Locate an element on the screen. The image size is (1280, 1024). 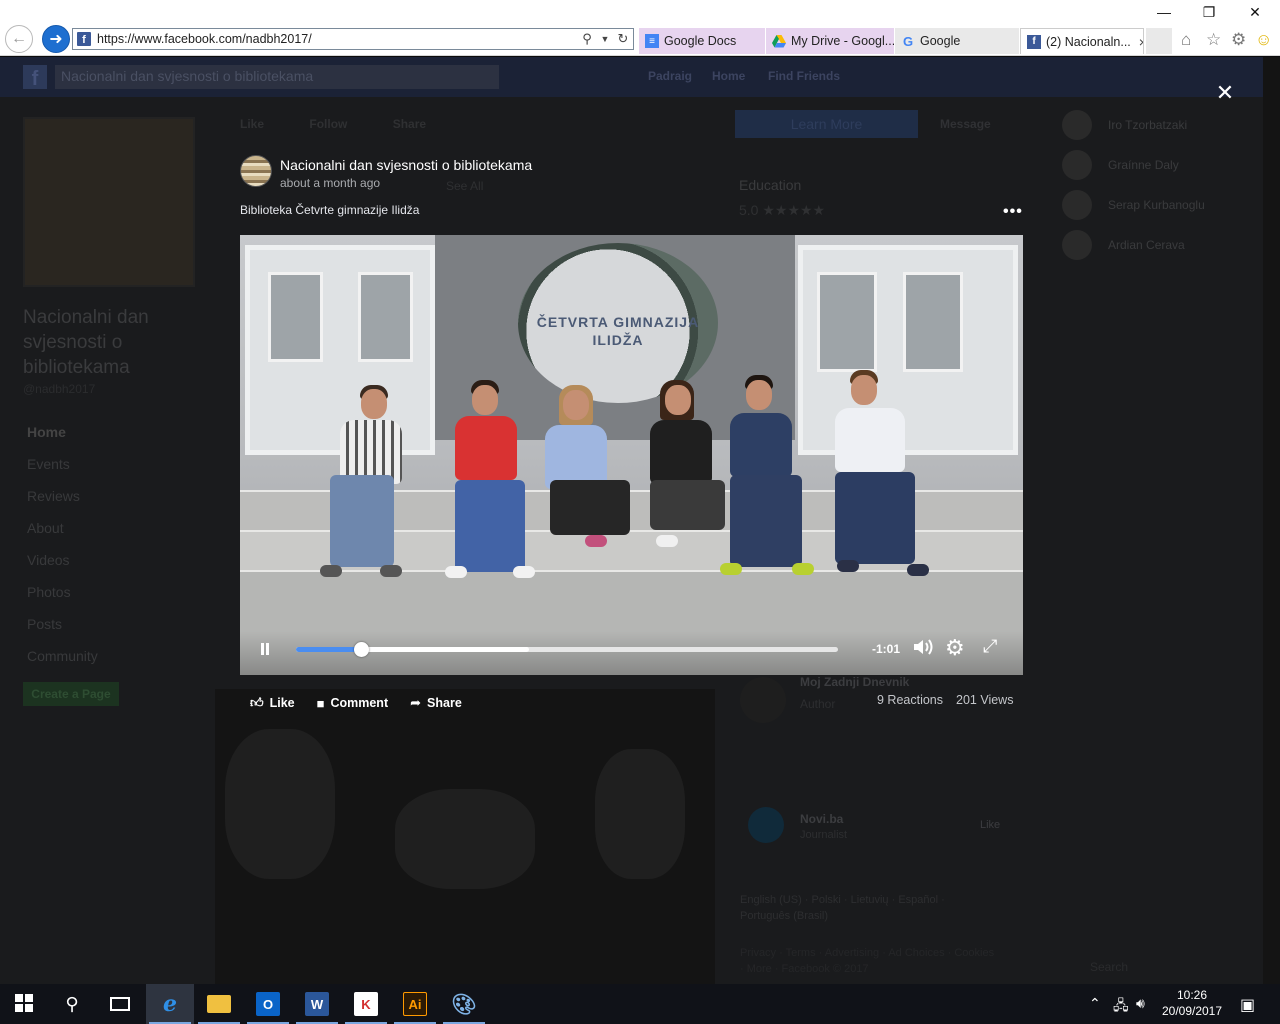
page-profile-picture is located at coordinates (109, 202).